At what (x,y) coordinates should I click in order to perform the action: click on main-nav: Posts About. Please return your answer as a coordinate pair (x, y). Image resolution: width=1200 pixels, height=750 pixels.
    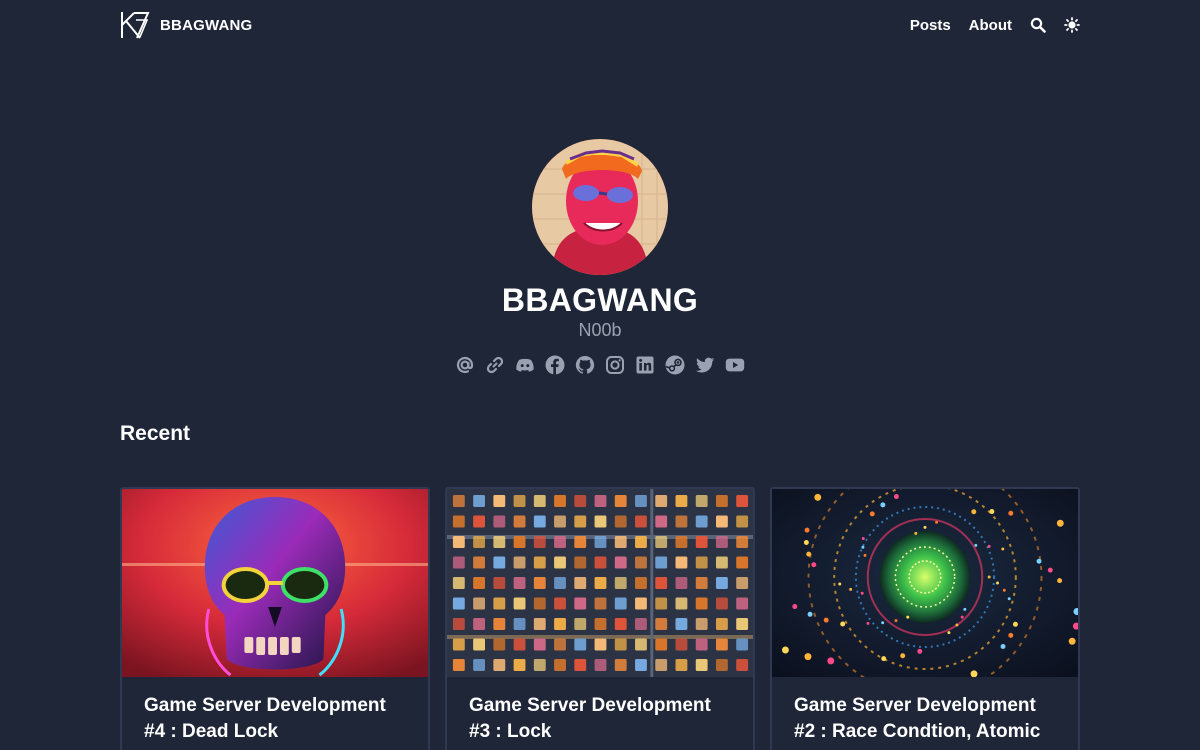
    Looking at the image, I should click on (995, 25).